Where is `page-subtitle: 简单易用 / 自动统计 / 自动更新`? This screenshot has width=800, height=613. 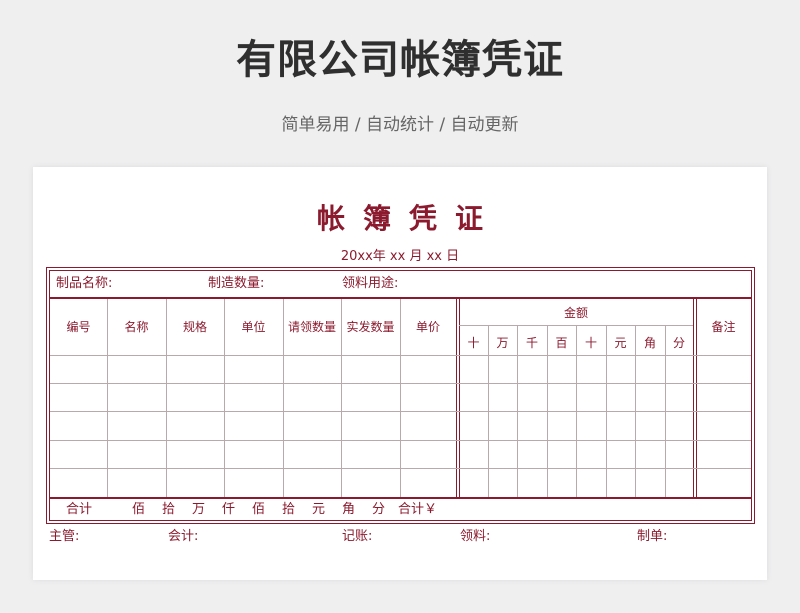 page-subtitle: 简单易用 / 自动统计 / 自动更新 is located at coordinates (400, 125).